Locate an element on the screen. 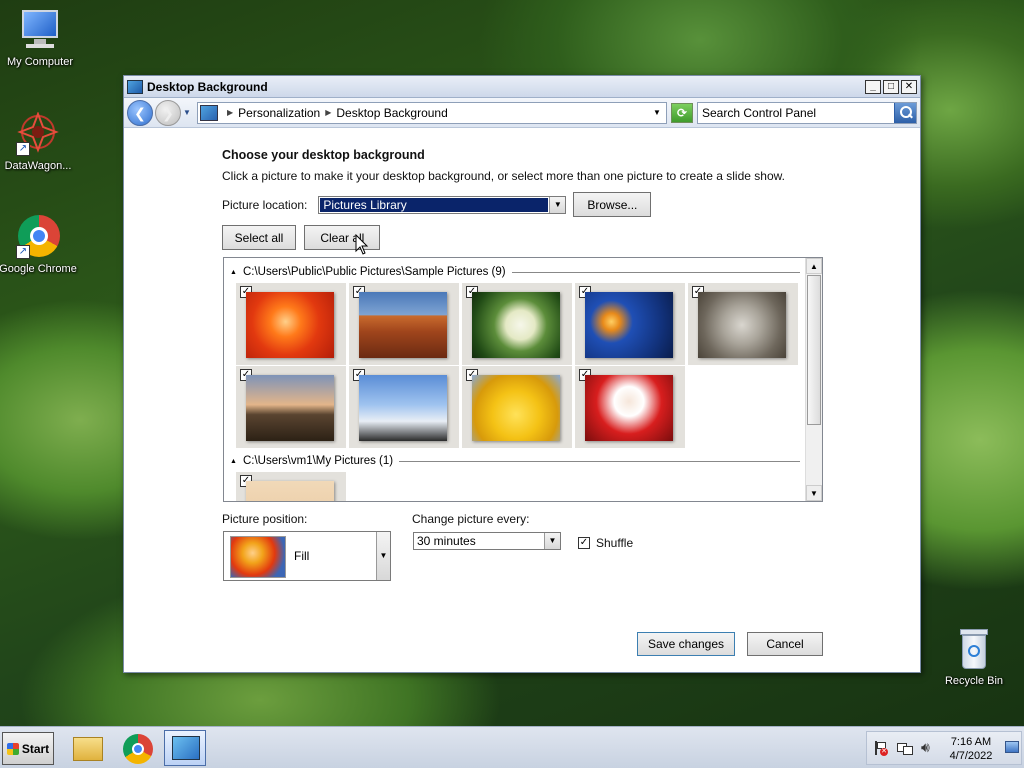  recycle-bin-icon is located at coordinates (974, 649).